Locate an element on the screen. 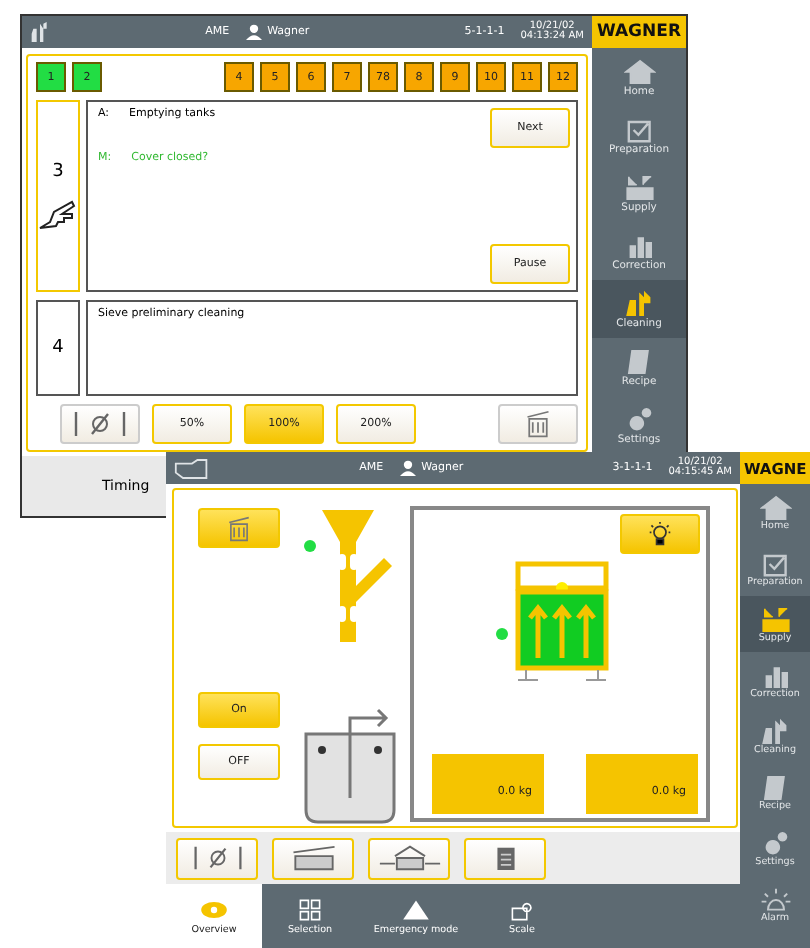 This screenshot has width=810, height=948. grid-icon is located at coordinates (310, 909).